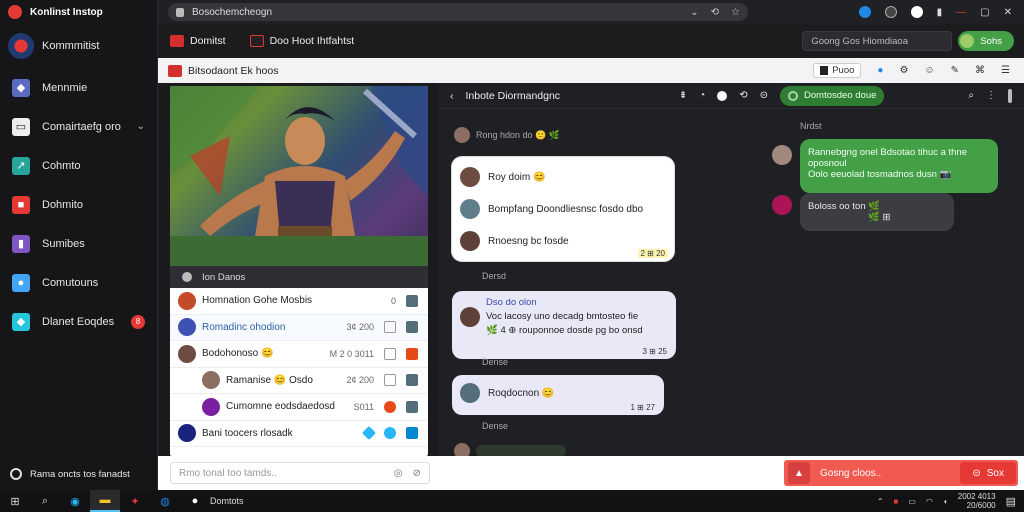  I want to click on list-item: Romadinc ohodion 3¢ 200, so click(299, 327).